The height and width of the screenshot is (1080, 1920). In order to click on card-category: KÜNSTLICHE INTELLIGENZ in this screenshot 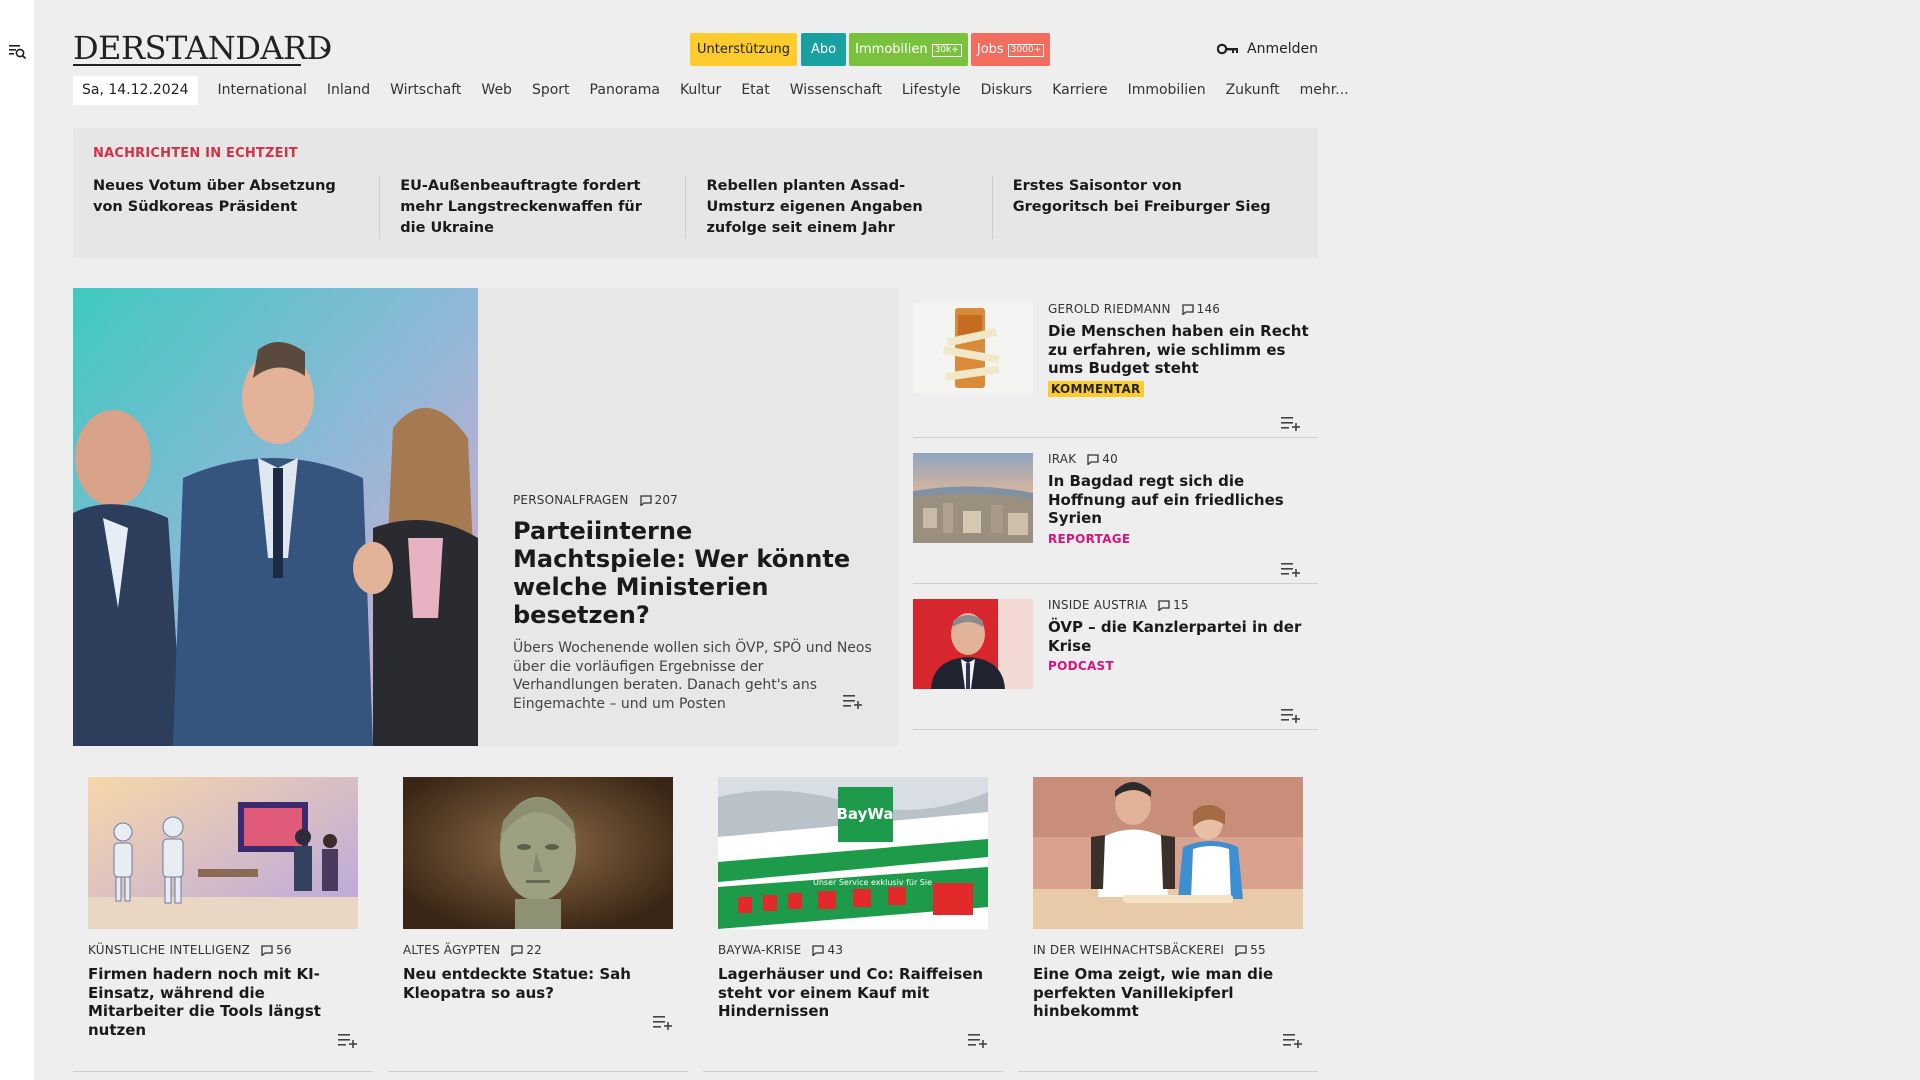, I will do `click(169, 950)`.